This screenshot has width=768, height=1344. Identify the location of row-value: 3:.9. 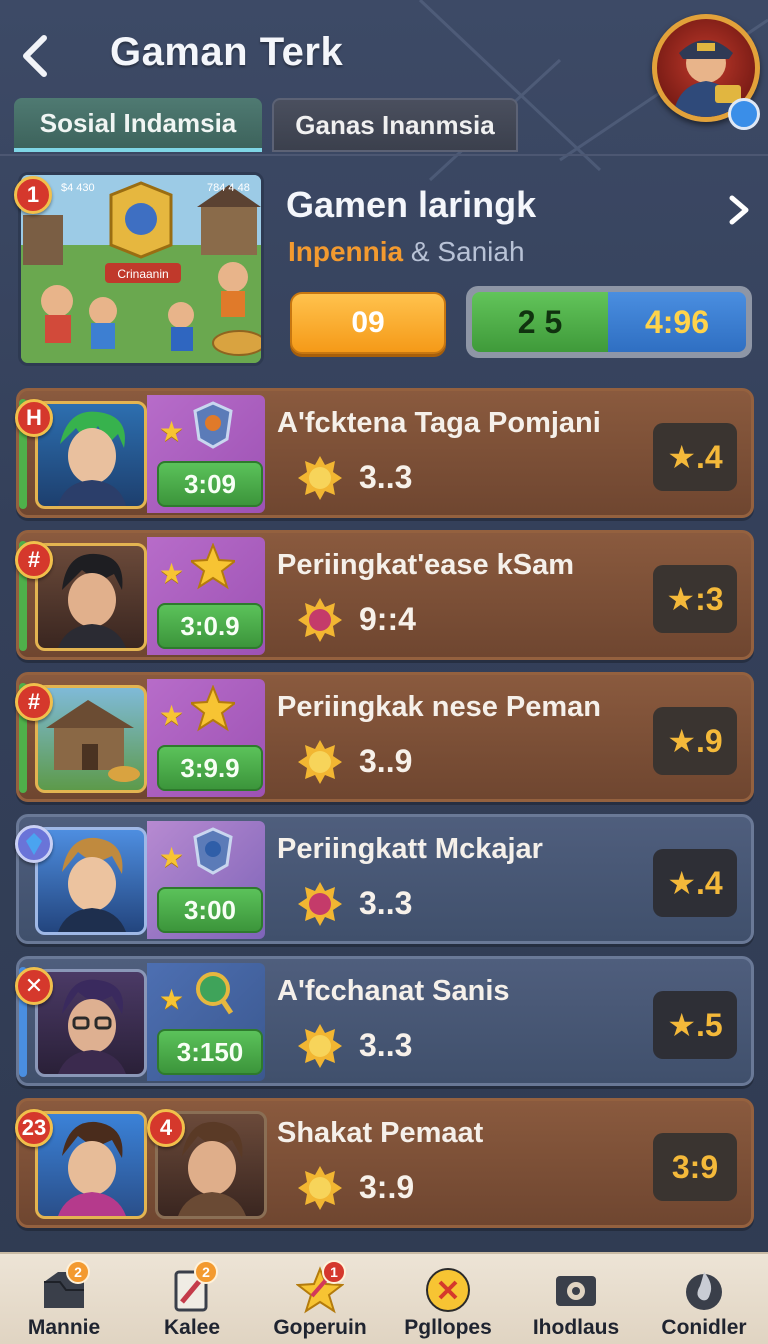
(387, 1187).